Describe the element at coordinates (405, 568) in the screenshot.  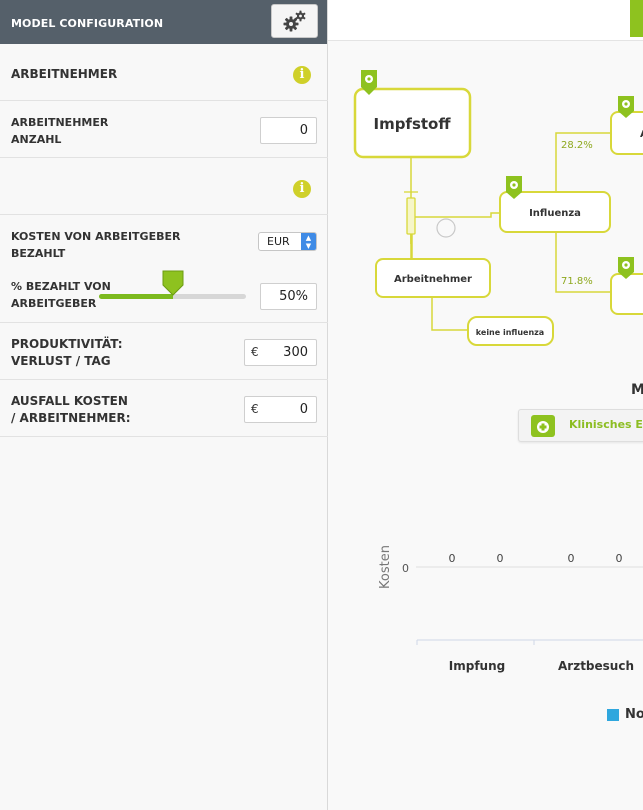
I see `chart-y-tick: 0` at that location.